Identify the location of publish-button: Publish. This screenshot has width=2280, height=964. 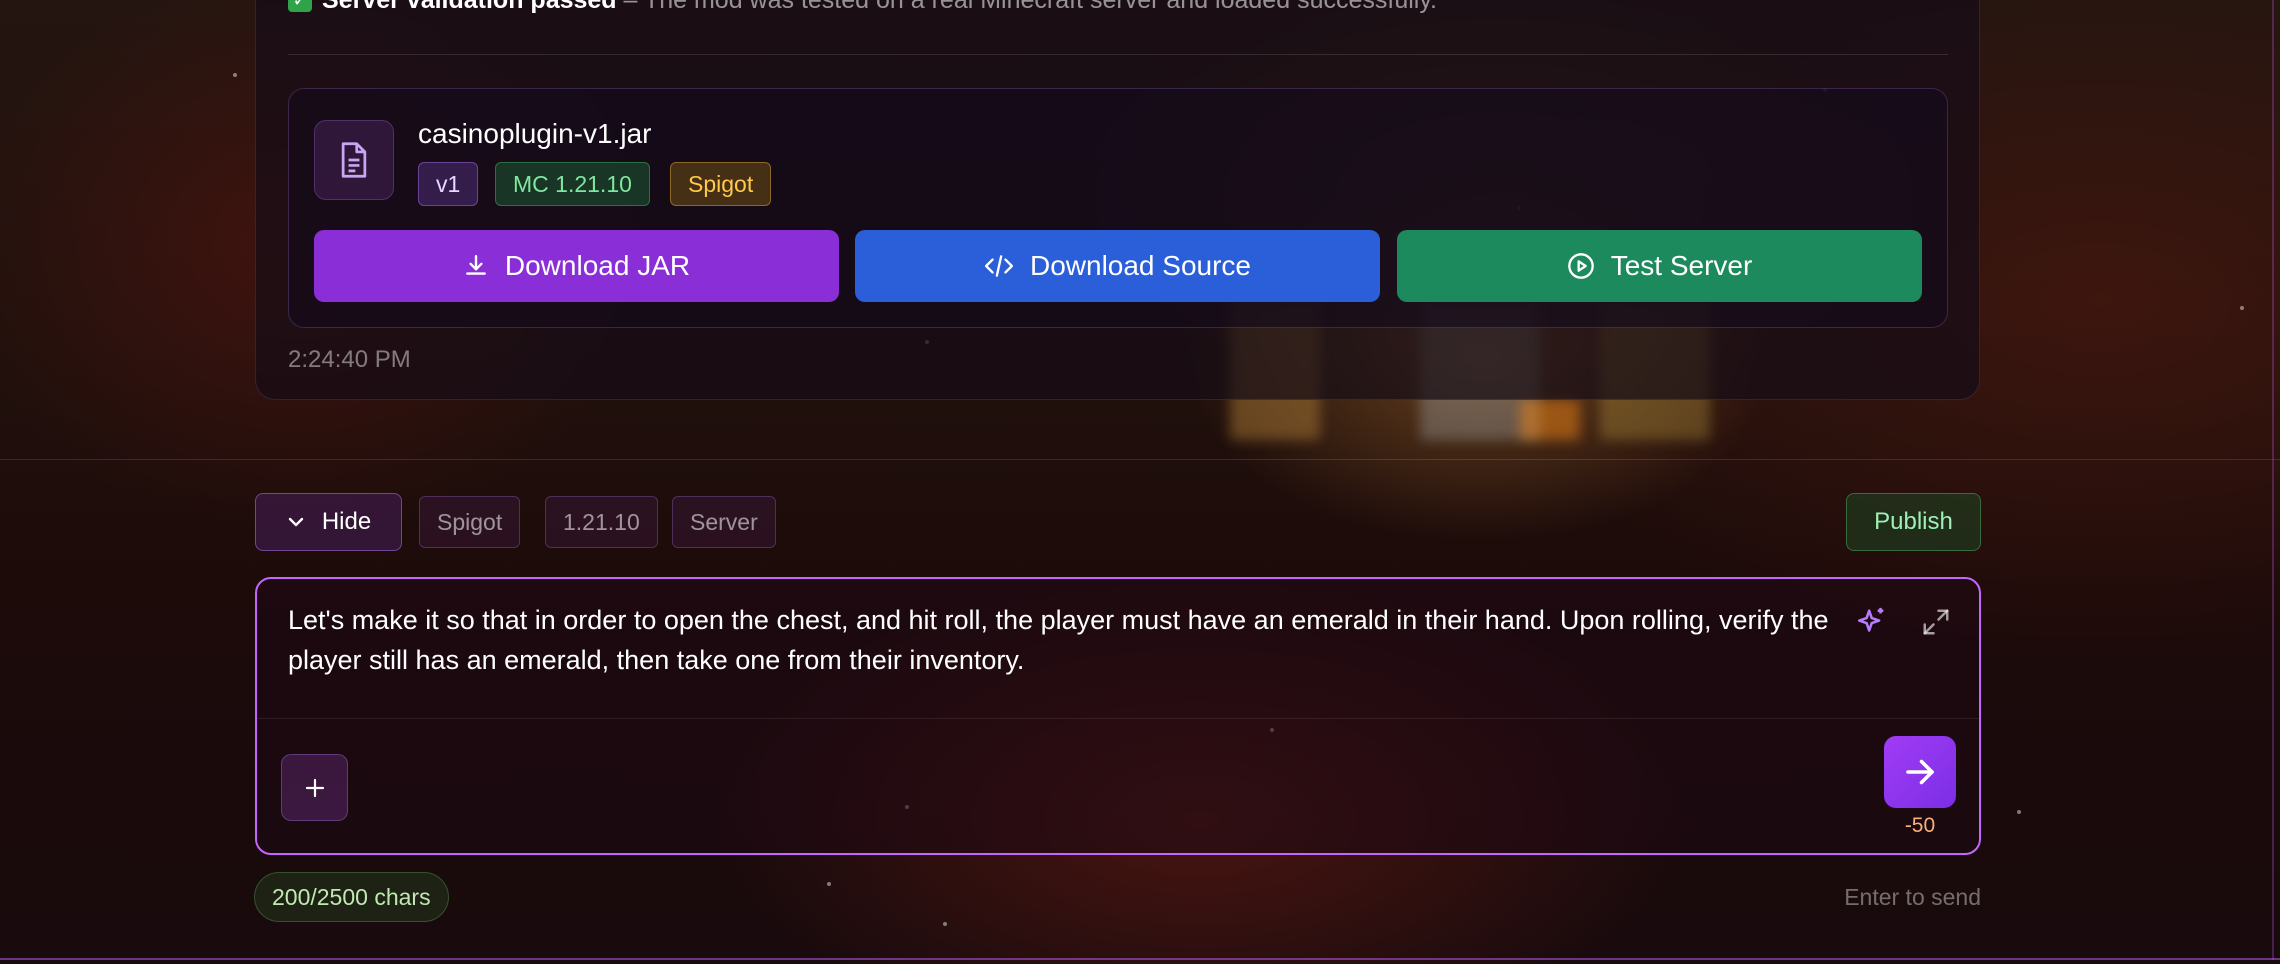
(1913, 522).